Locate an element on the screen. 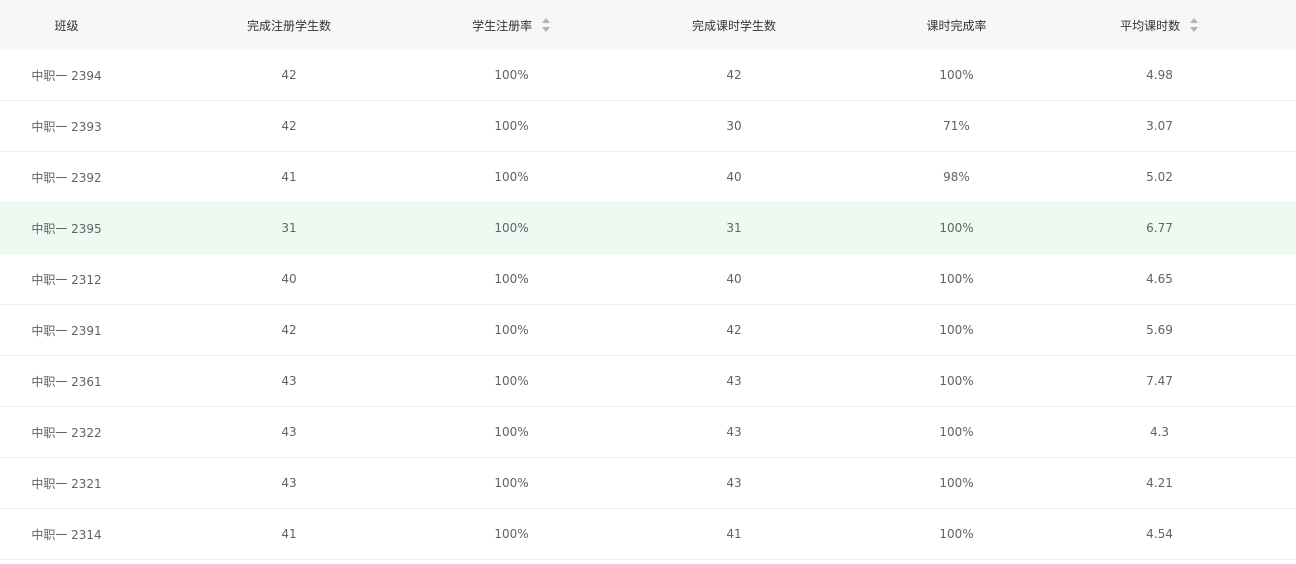 The image size is (1296, 564). cell-completion-rate: 98% is located at coordinates (956, 177).